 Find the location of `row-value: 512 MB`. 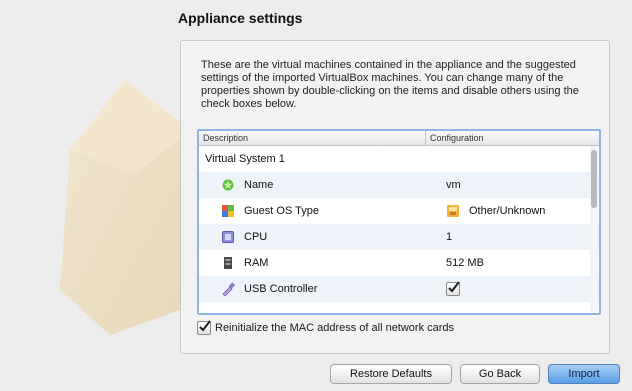

row-value: 512 MB is located at coordinates (465, 263).